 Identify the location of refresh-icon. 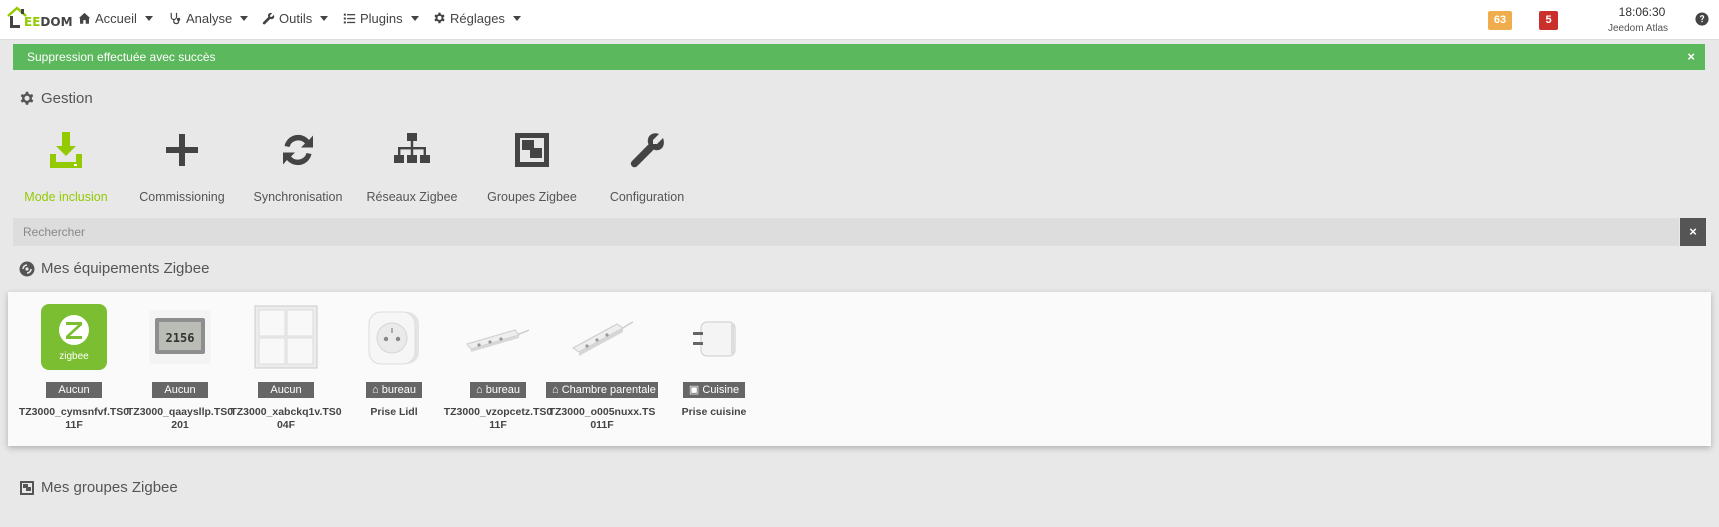
(298, 150).